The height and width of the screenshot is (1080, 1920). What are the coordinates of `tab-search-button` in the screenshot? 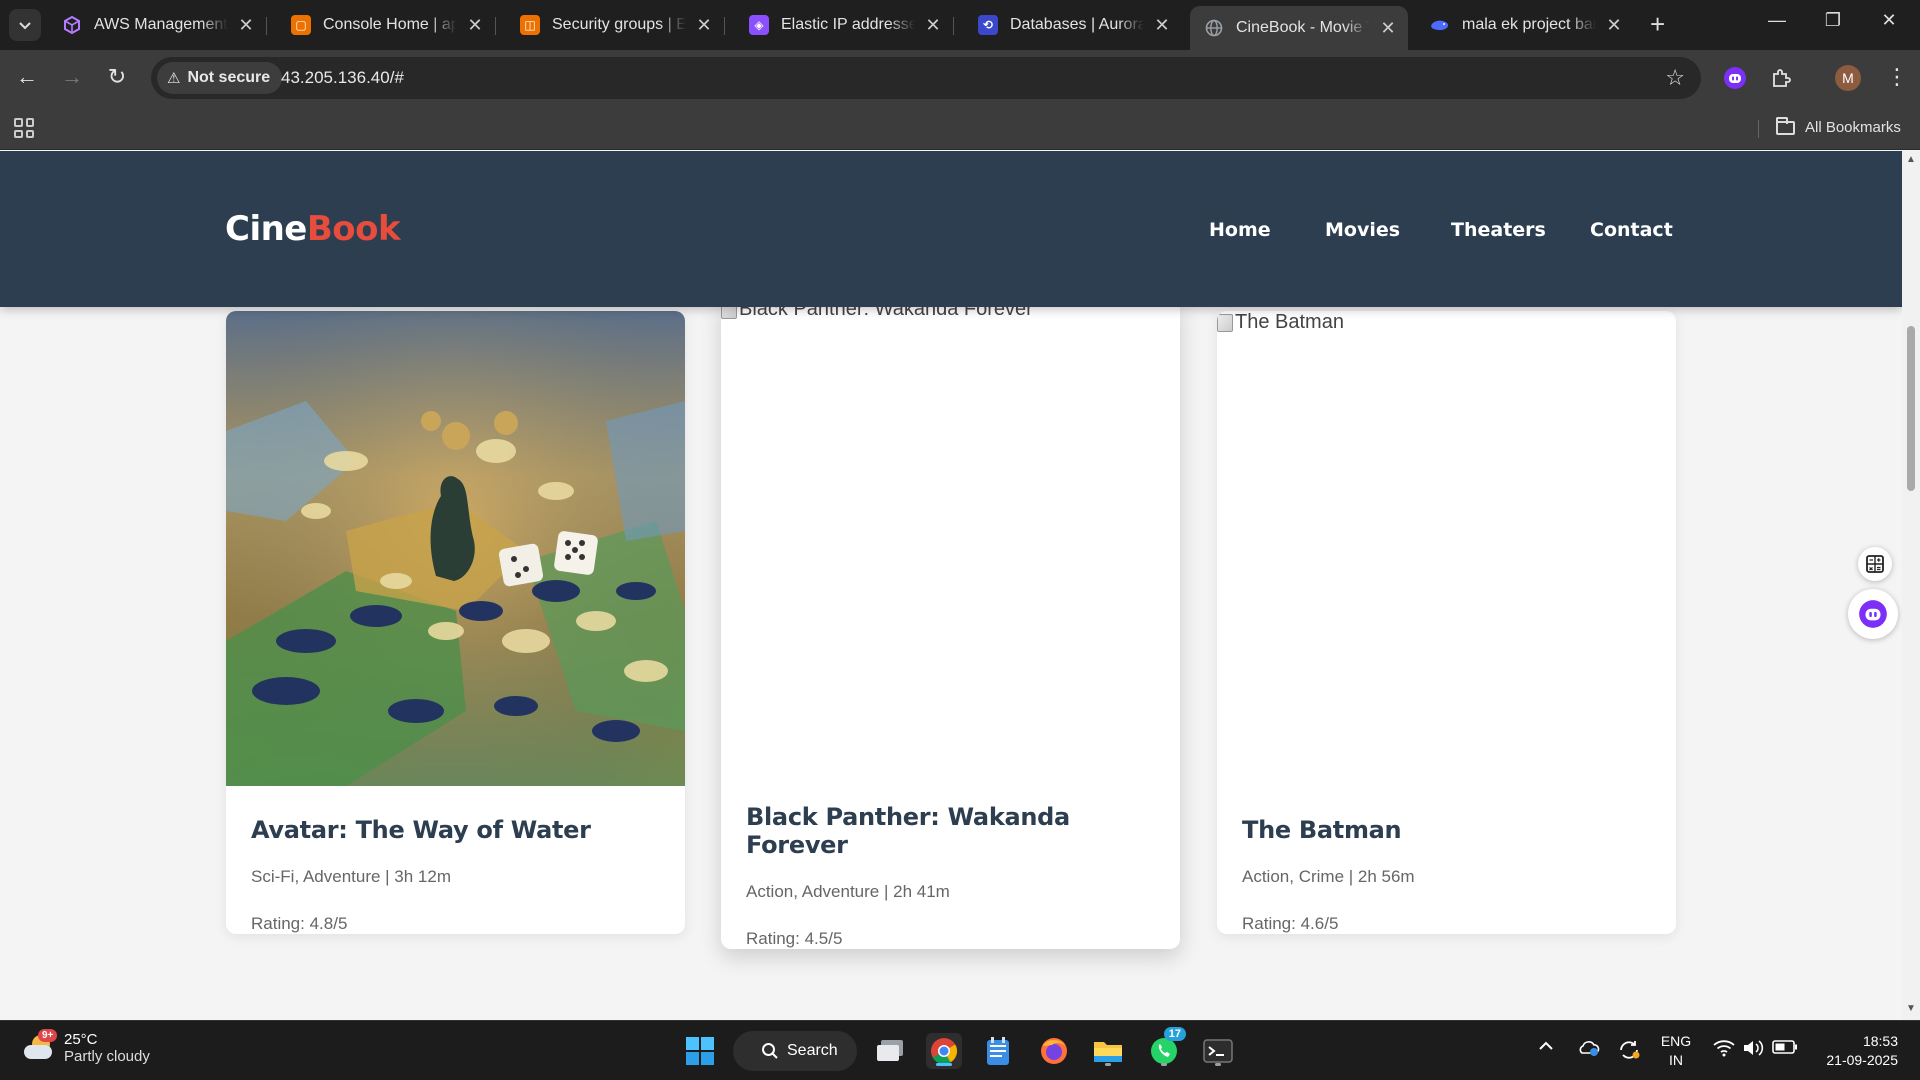 It's located at (25, 25).